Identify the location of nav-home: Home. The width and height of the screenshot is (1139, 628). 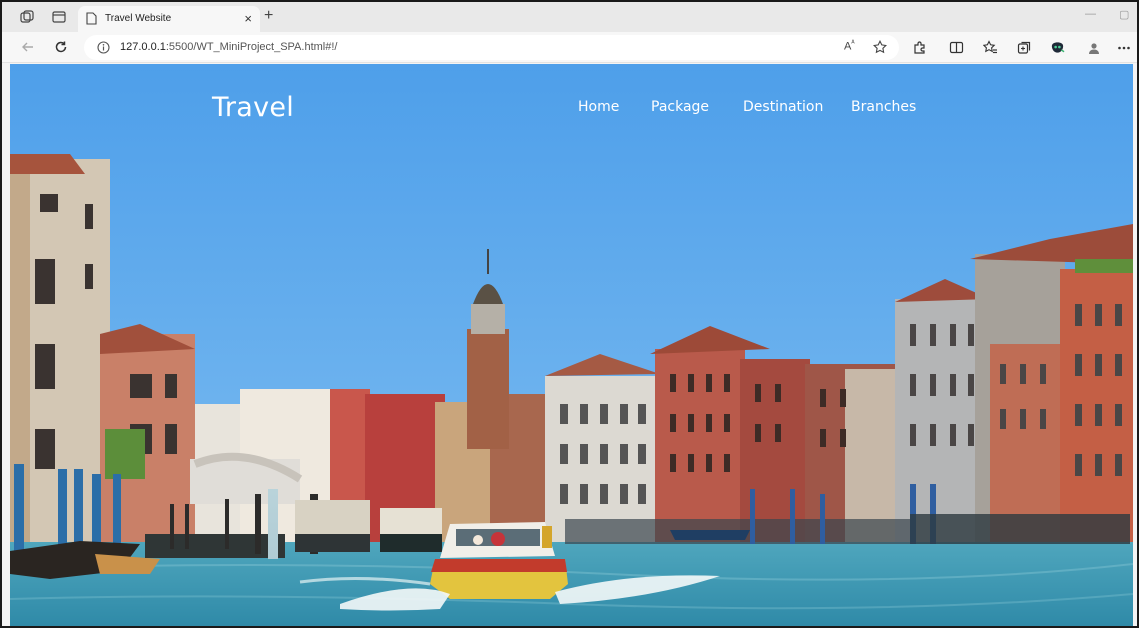
(598, 107).